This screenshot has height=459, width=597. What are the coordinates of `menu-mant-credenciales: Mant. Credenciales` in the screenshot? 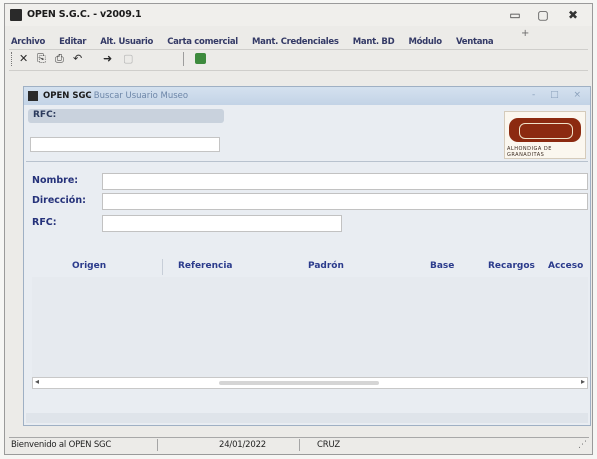 It's located at (295, 42).